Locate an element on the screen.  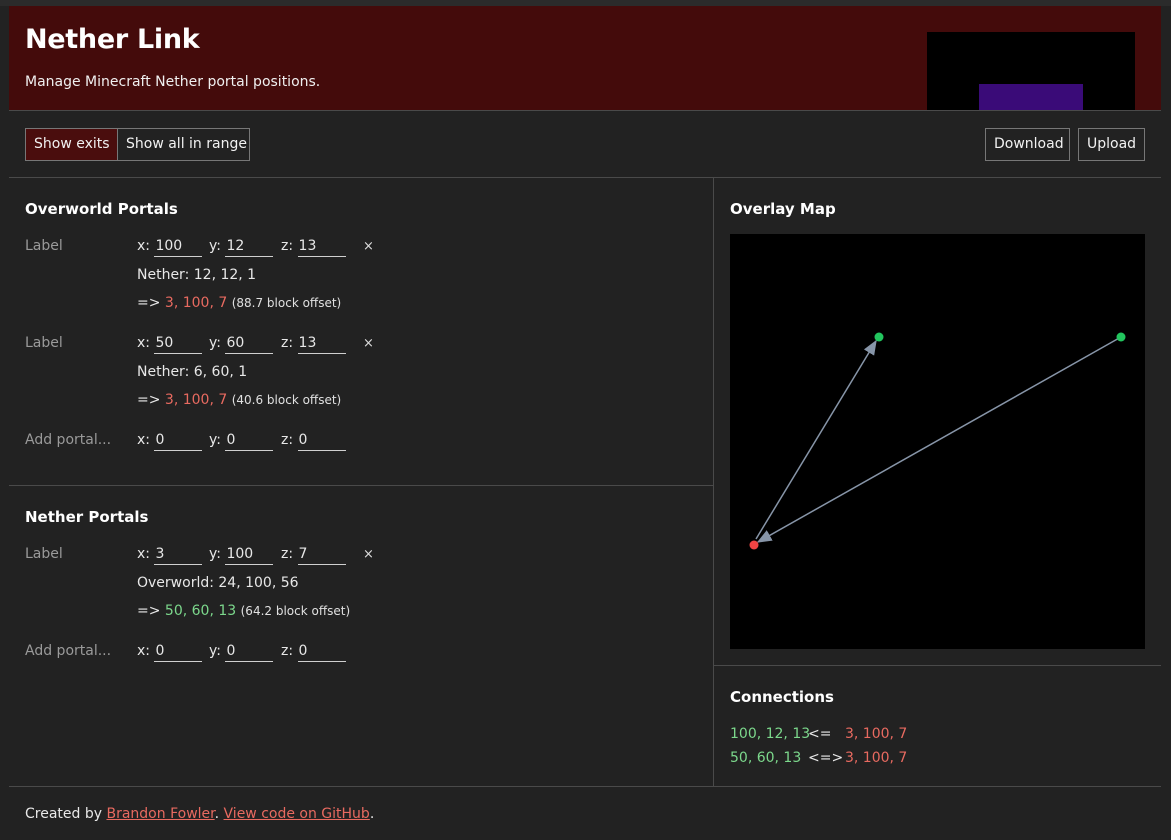
overlay-map-canvas is located at coordinates (937, 441).